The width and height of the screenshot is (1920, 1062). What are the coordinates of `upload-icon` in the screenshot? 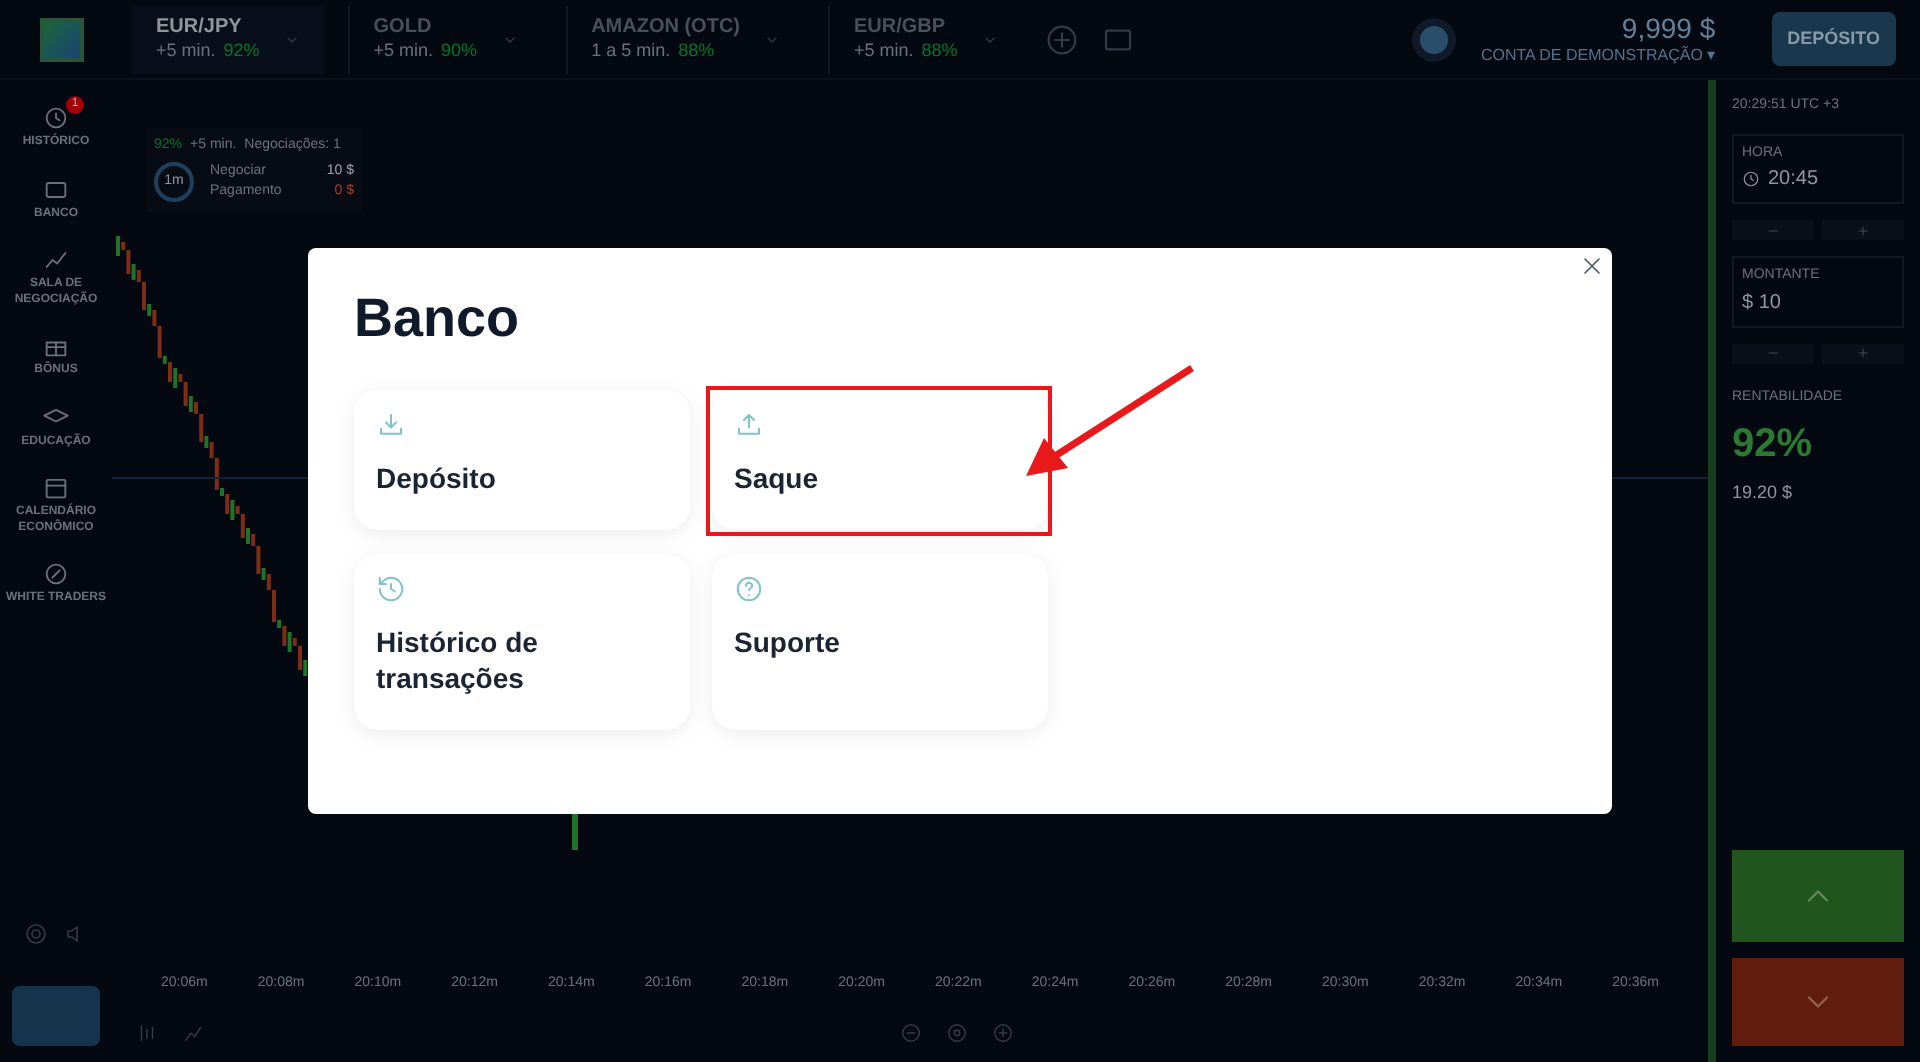 It's located at (749, 425).